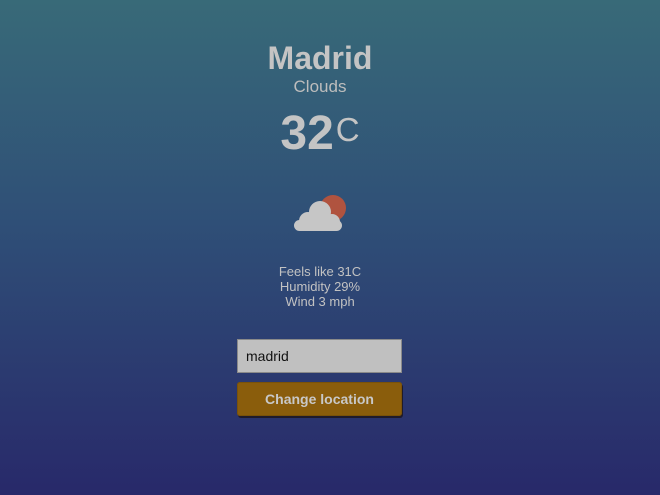 The height and width of the screenshot is (495, 660). I want to click on temperature-value: 32, so click(307, 133).